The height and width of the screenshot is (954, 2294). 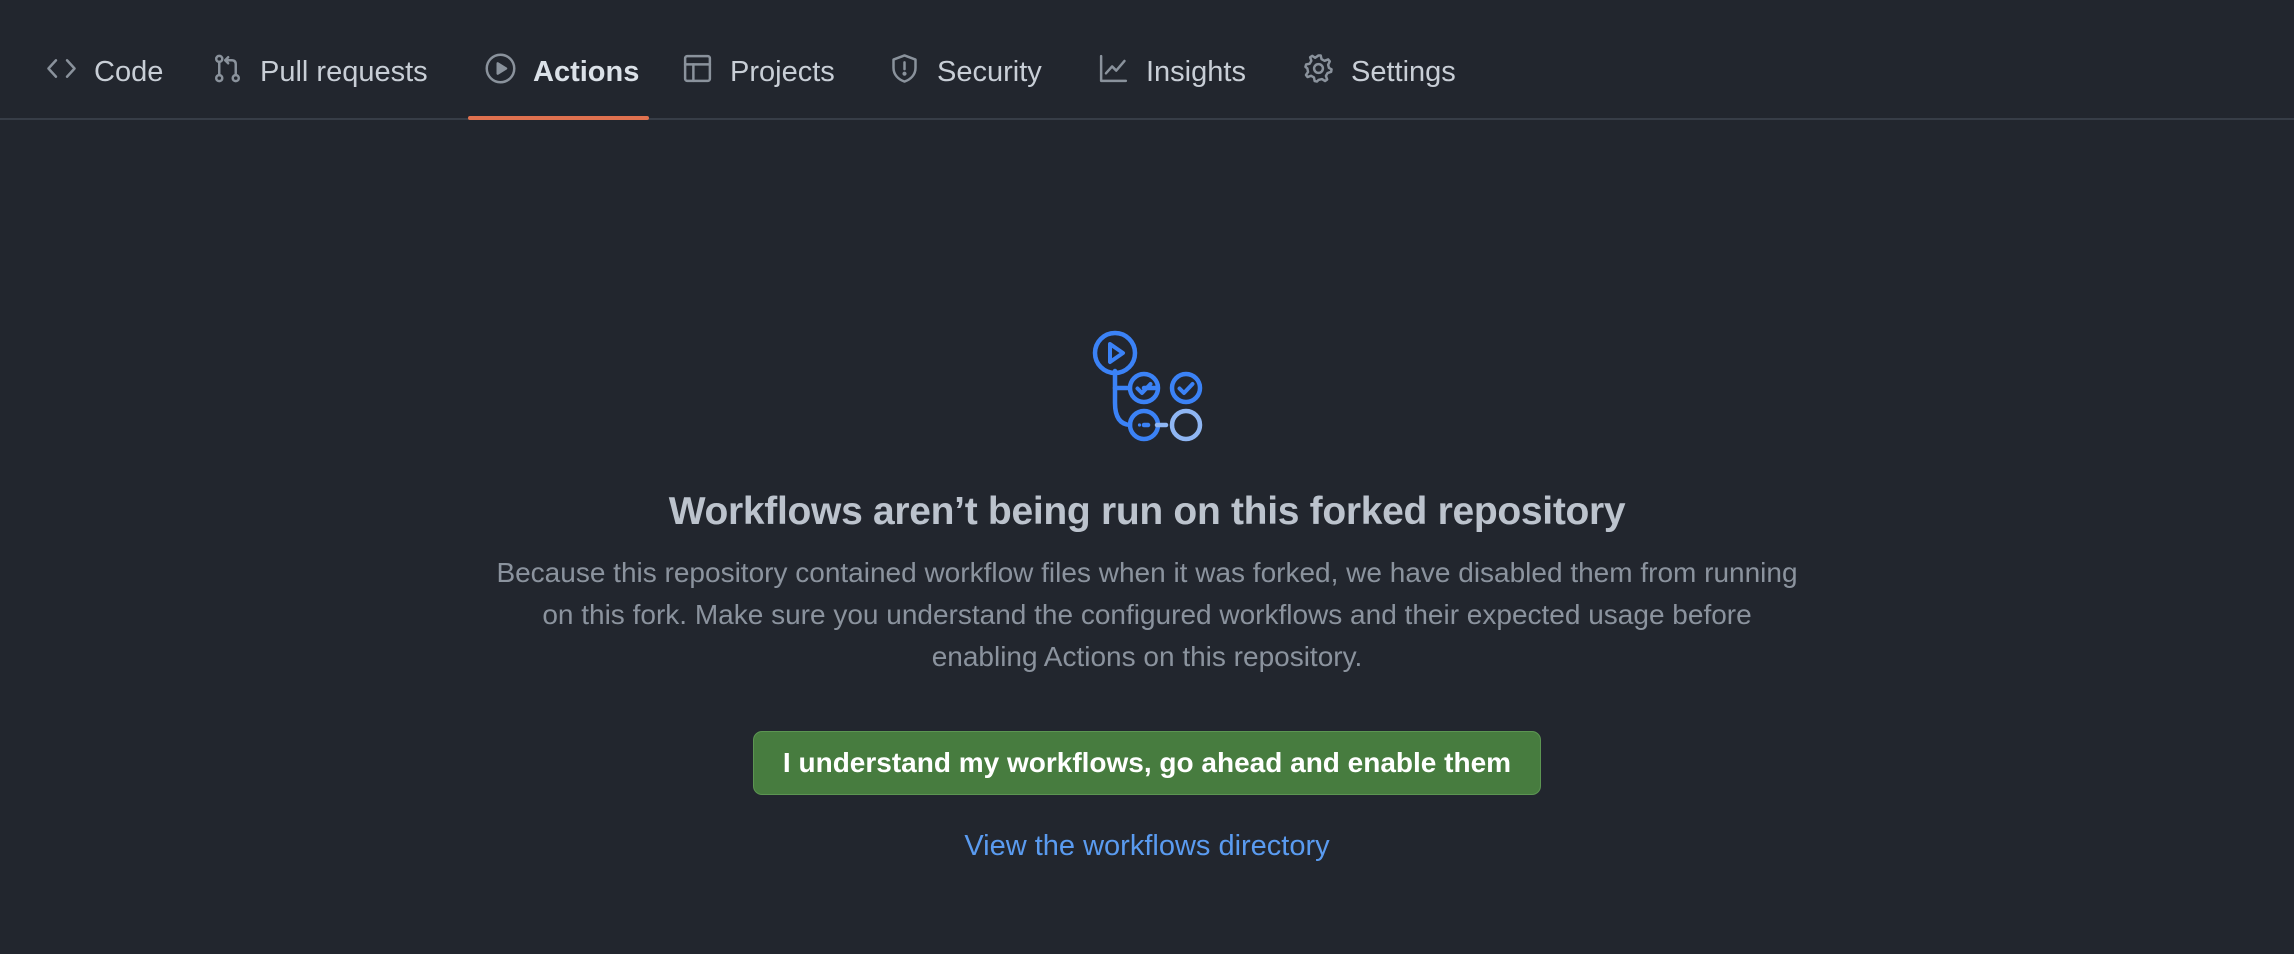 What do you see at coordinates (1146, 387) in the screenshot?
I see `workflow-icon` at bounding box center [1146, 387].